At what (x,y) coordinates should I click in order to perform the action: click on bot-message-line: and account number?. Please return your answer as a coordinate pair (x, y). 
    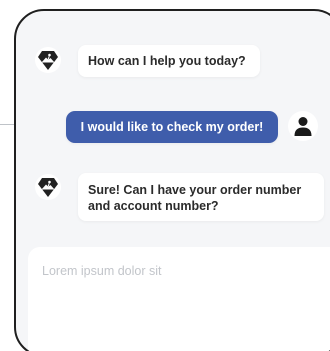
    Looking at the image, I should click on (153, 206).